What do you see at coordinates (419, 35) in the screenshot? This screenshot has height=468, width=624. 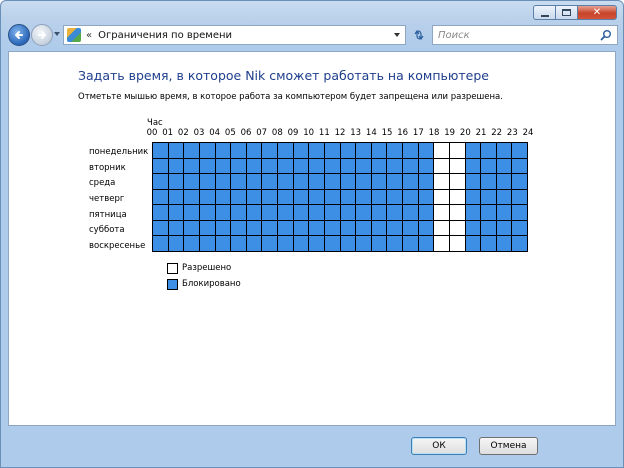 I see `refresh-button` at bounding box center [419, 35].